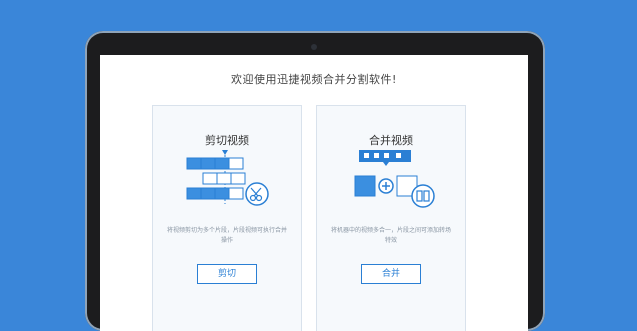 This screenshot has height=331, width=637. Describe the element at coordinates (314, 79) in the screenshot. I see `welcome-title: 欢迎使用迅捷视频合并分割软件!` at that location.